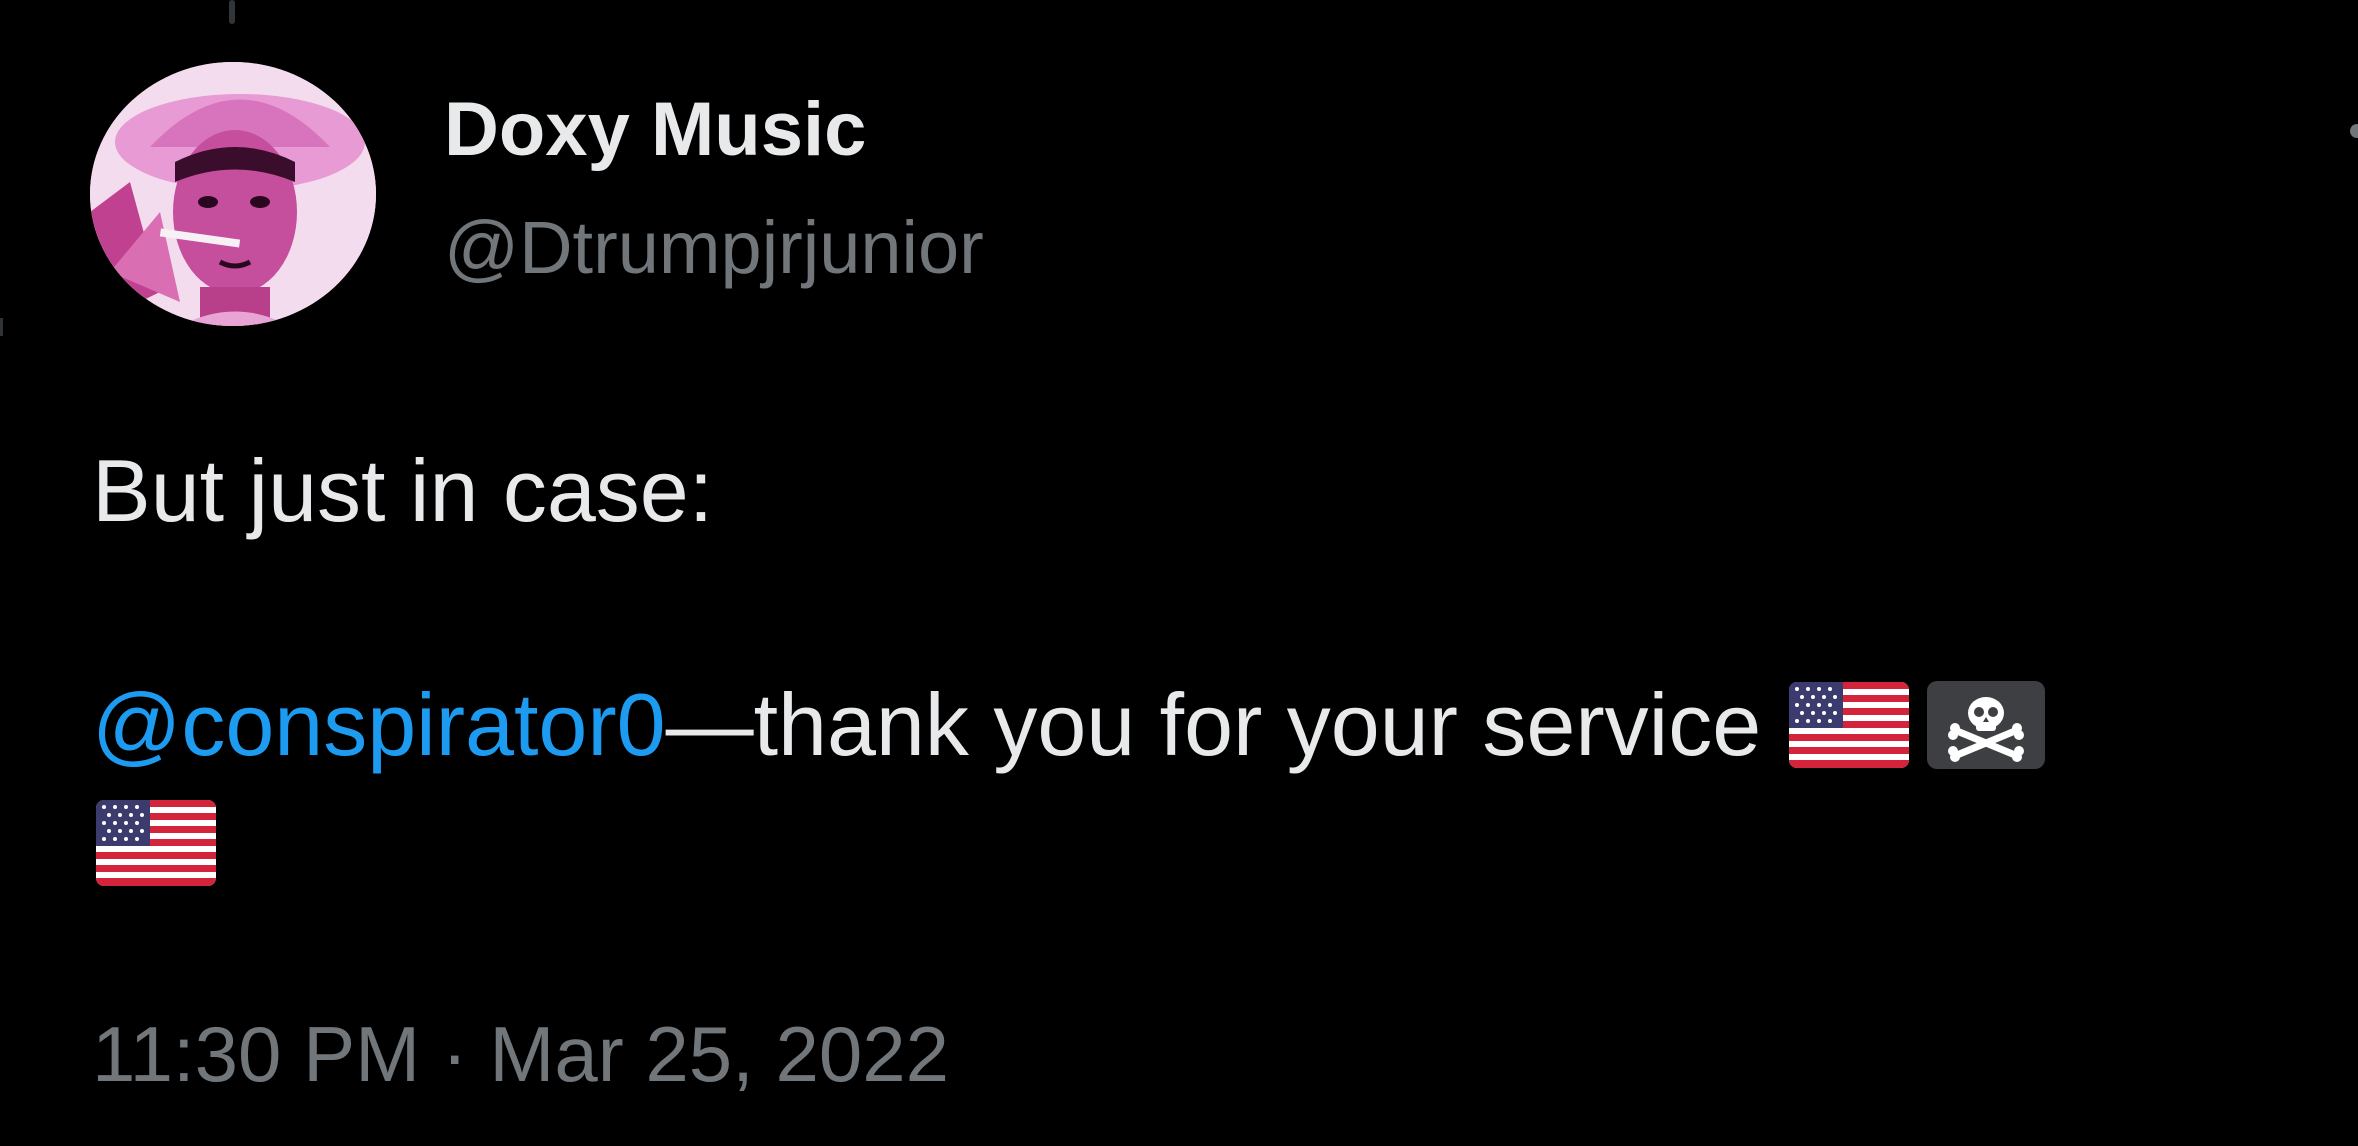  I want to click on thread-connector-line, so click(232, 12).